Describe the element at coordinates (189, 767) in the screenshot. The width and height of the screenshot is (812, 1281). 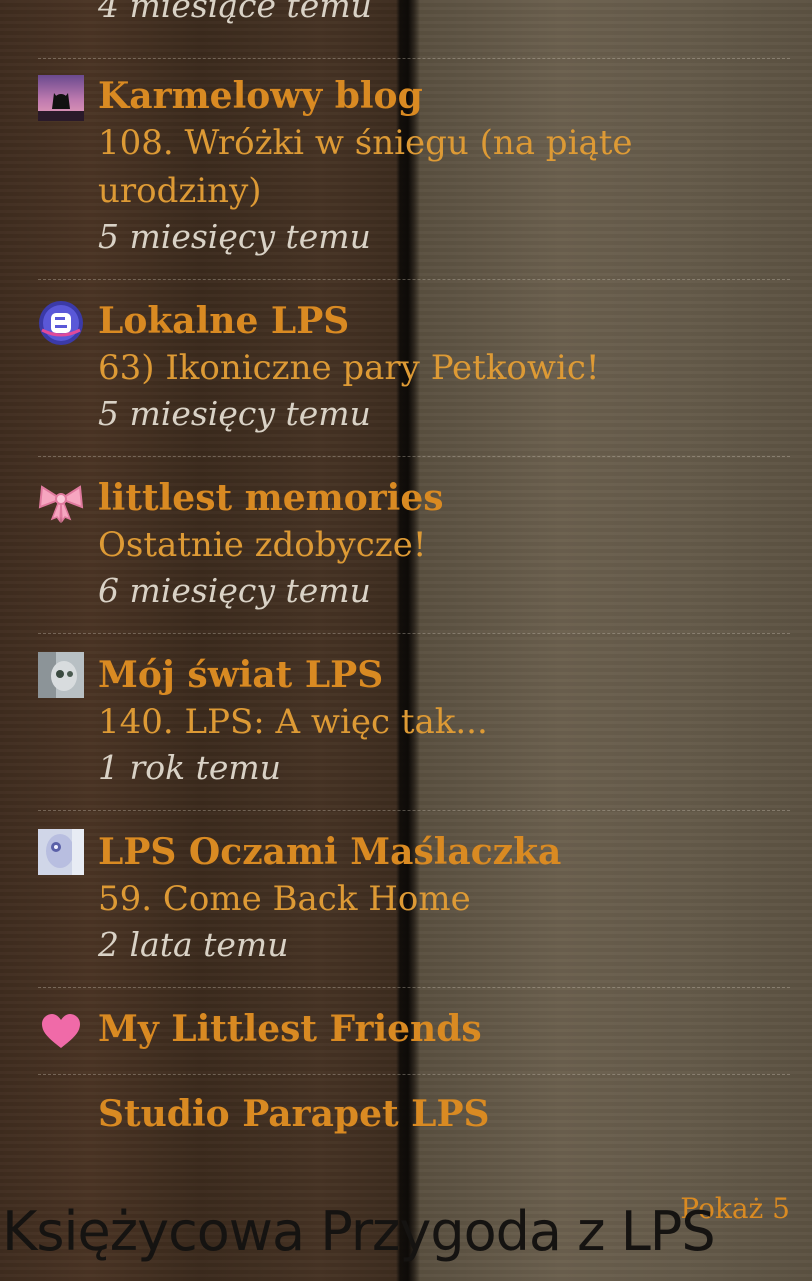
I see `post-time: 1 rok temu` at that location.